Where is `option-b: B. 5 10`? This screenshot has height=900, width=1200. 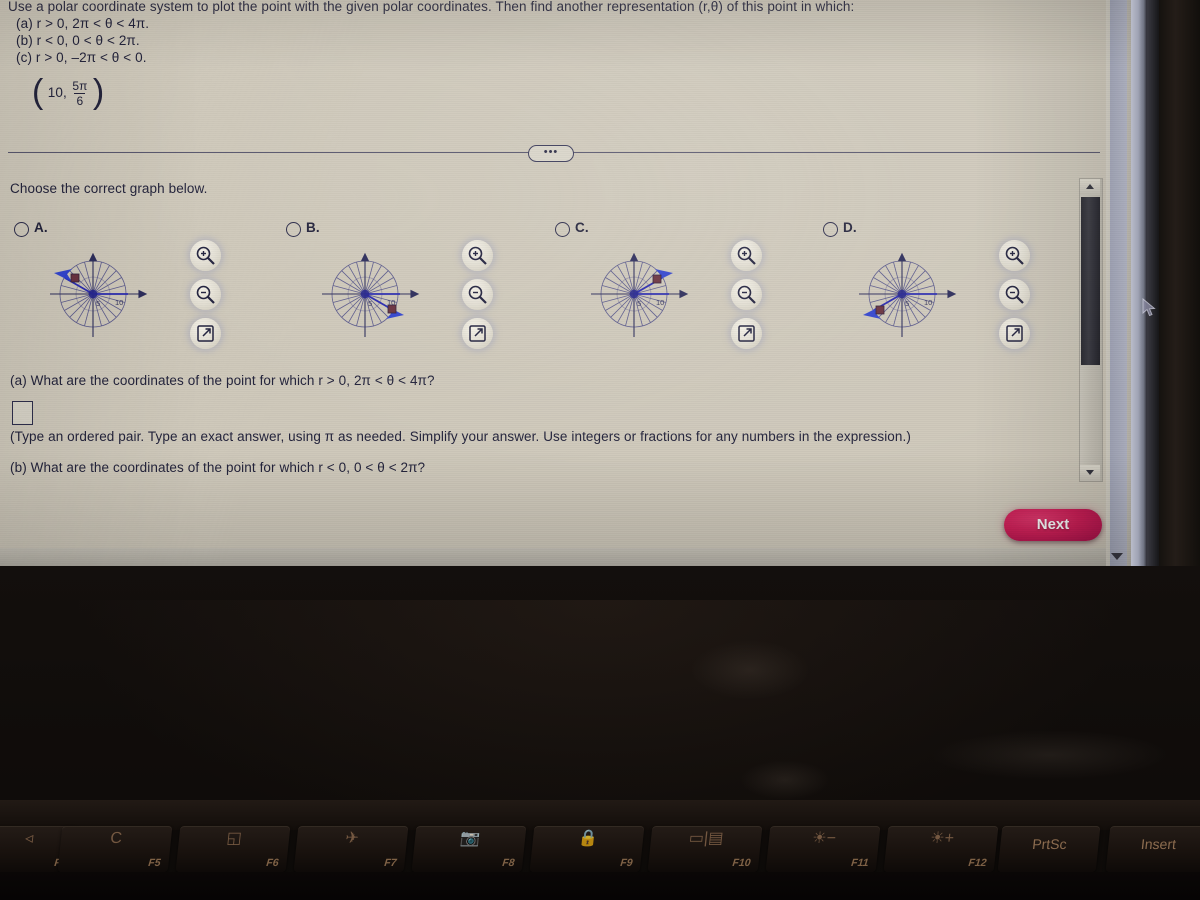
option-b: B. 5 10 is located at coordinates (415, 283).